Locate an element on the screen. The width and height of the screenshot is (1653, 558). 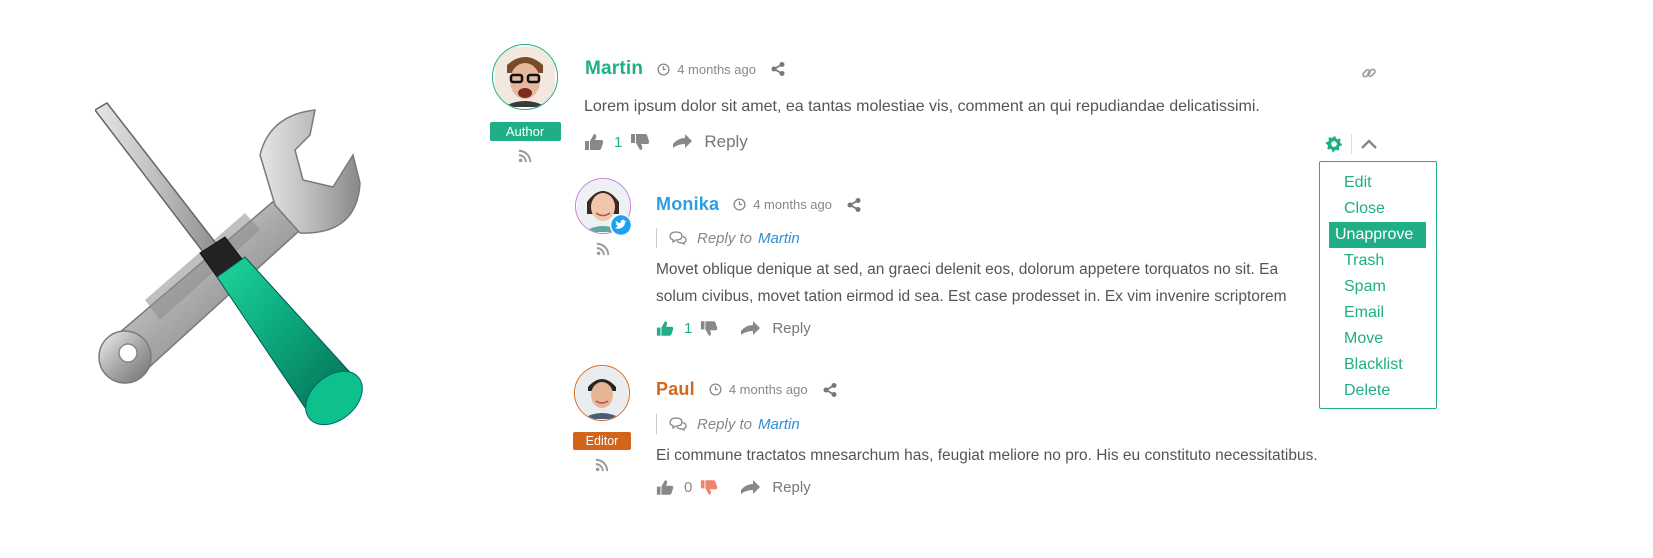
comment-actions: 0 Reply is located at coordinates (733, 487).